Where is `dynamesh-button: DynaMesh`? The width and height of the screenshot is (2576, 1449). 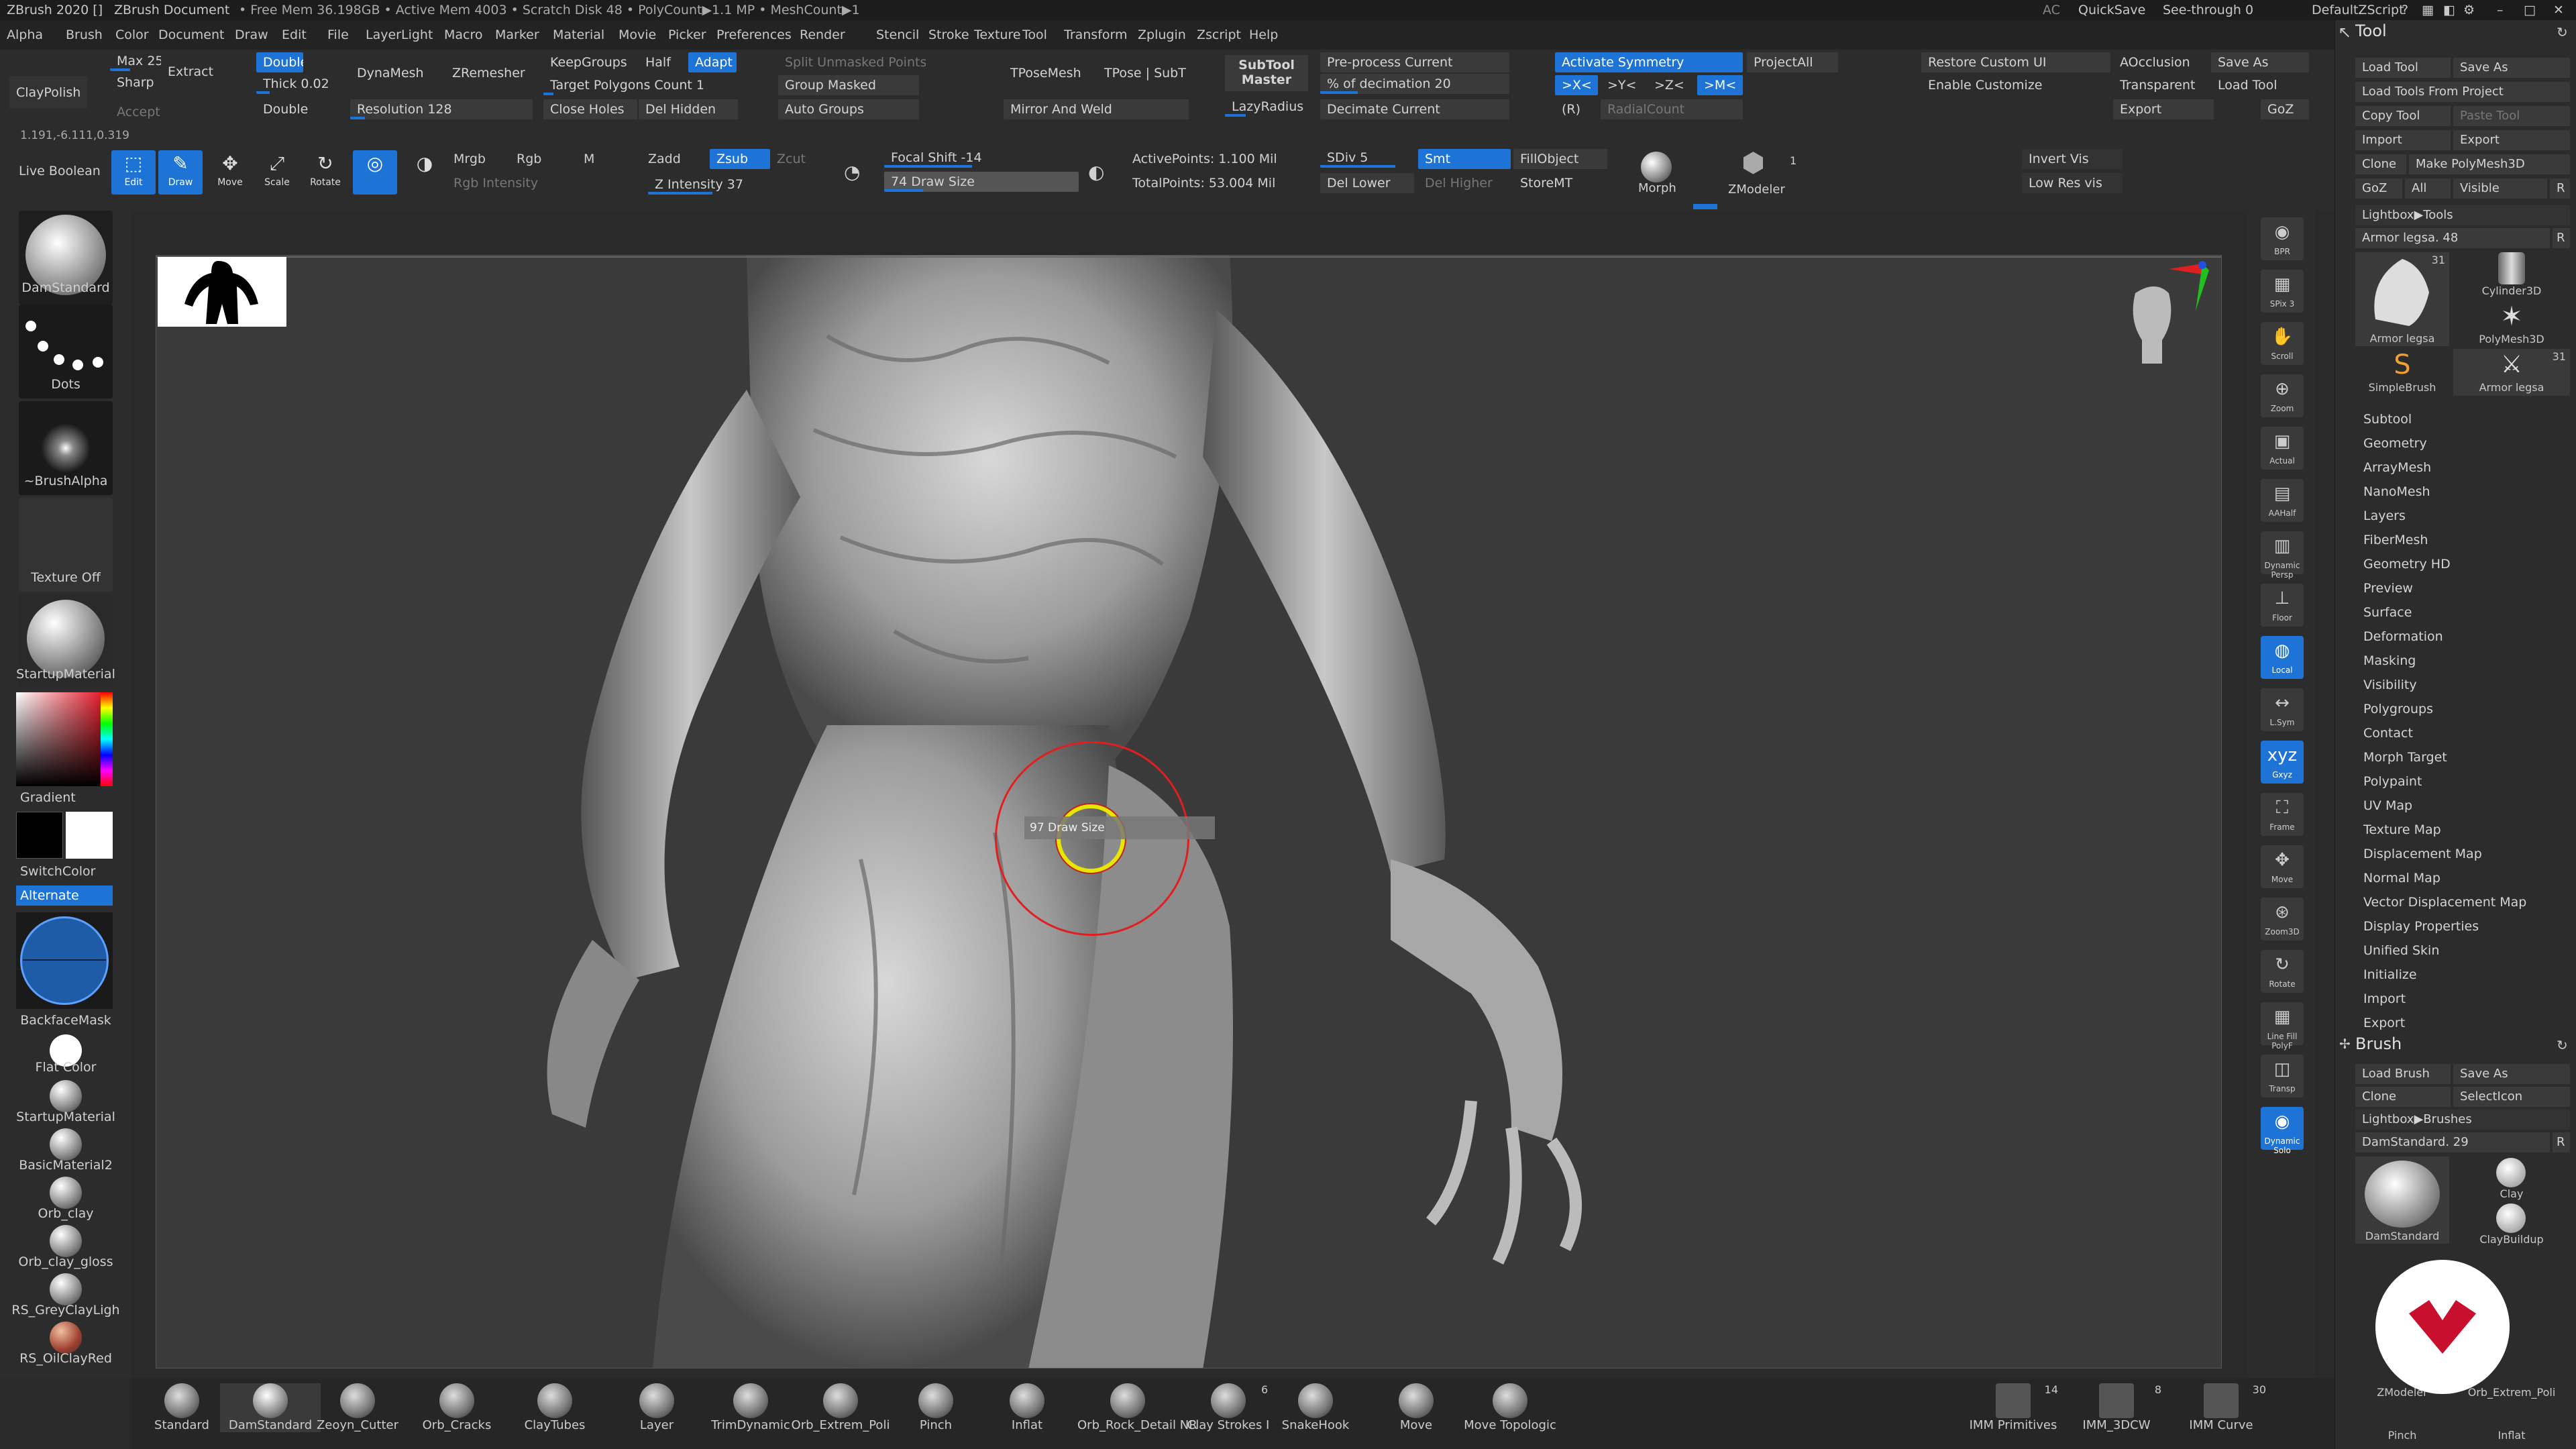 dynamesh-button: DynaMesh is located at coordinates (390, 73).